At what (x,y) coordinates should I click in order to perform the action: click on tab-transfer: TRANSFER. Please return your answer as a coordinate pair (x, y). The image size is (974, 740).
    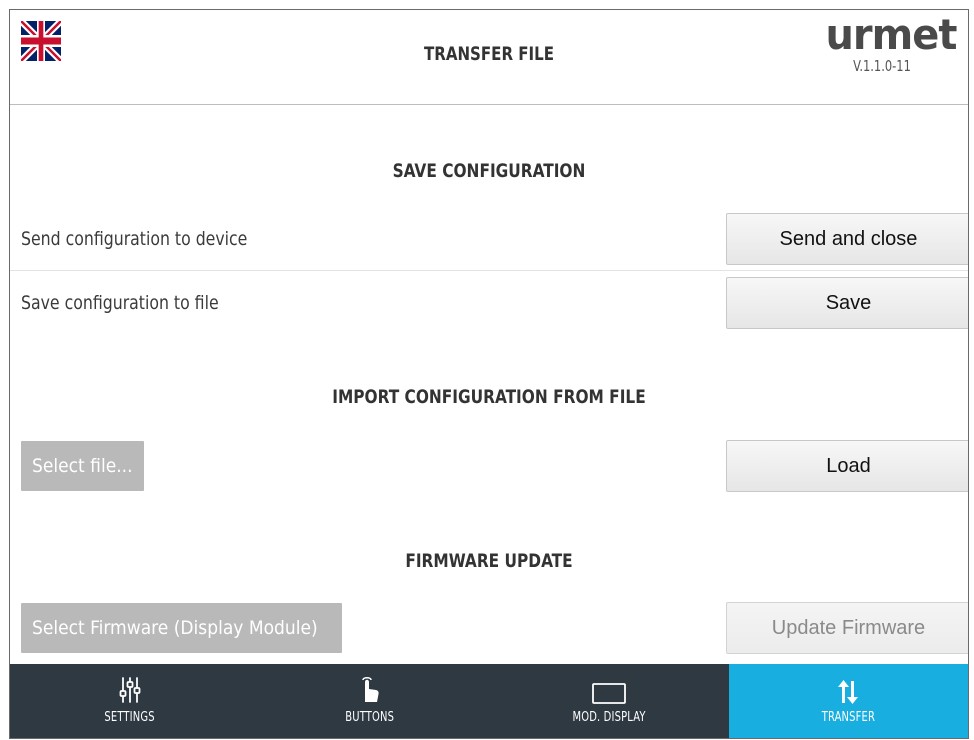
    Looking at the image, I should click on (848, 701).